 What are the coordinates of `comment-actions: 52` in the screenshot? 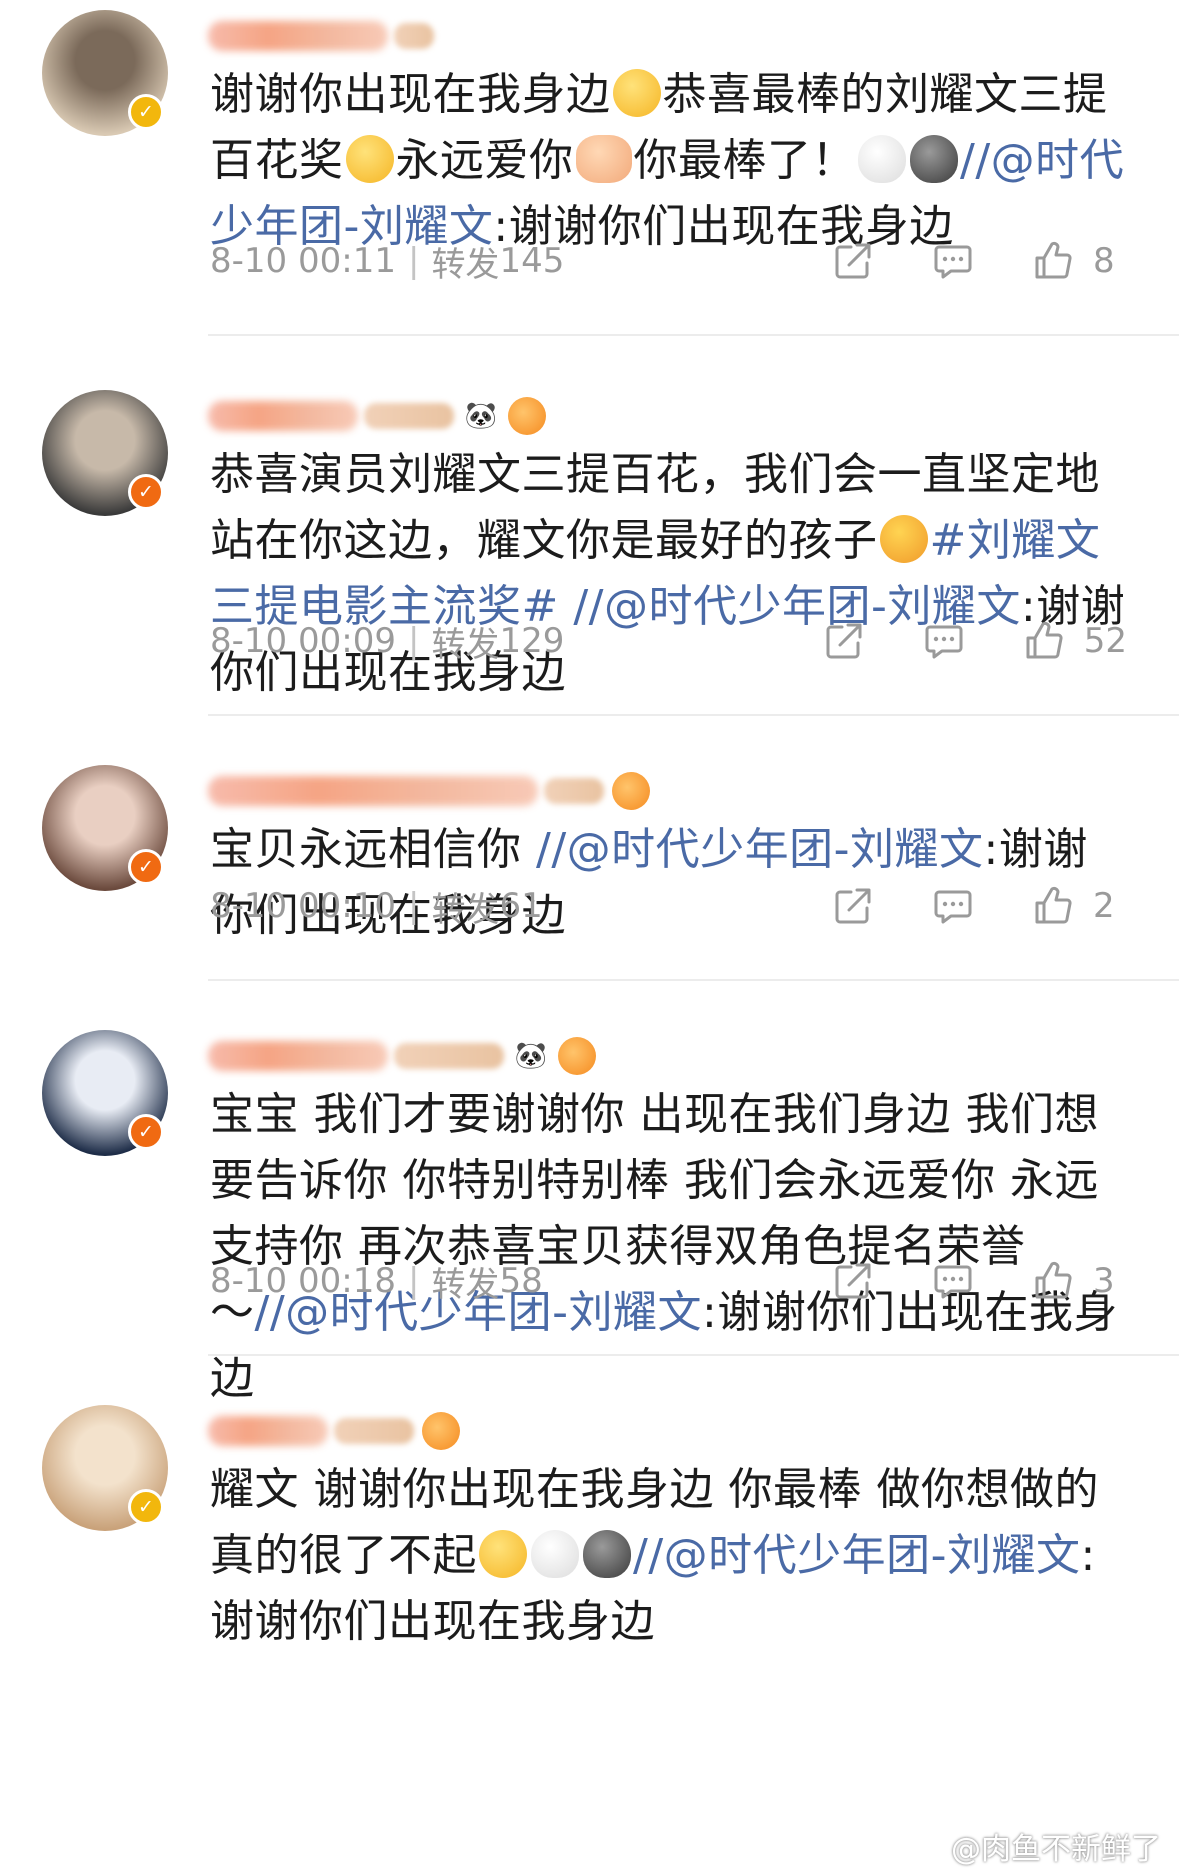 It's located at (946, 641).